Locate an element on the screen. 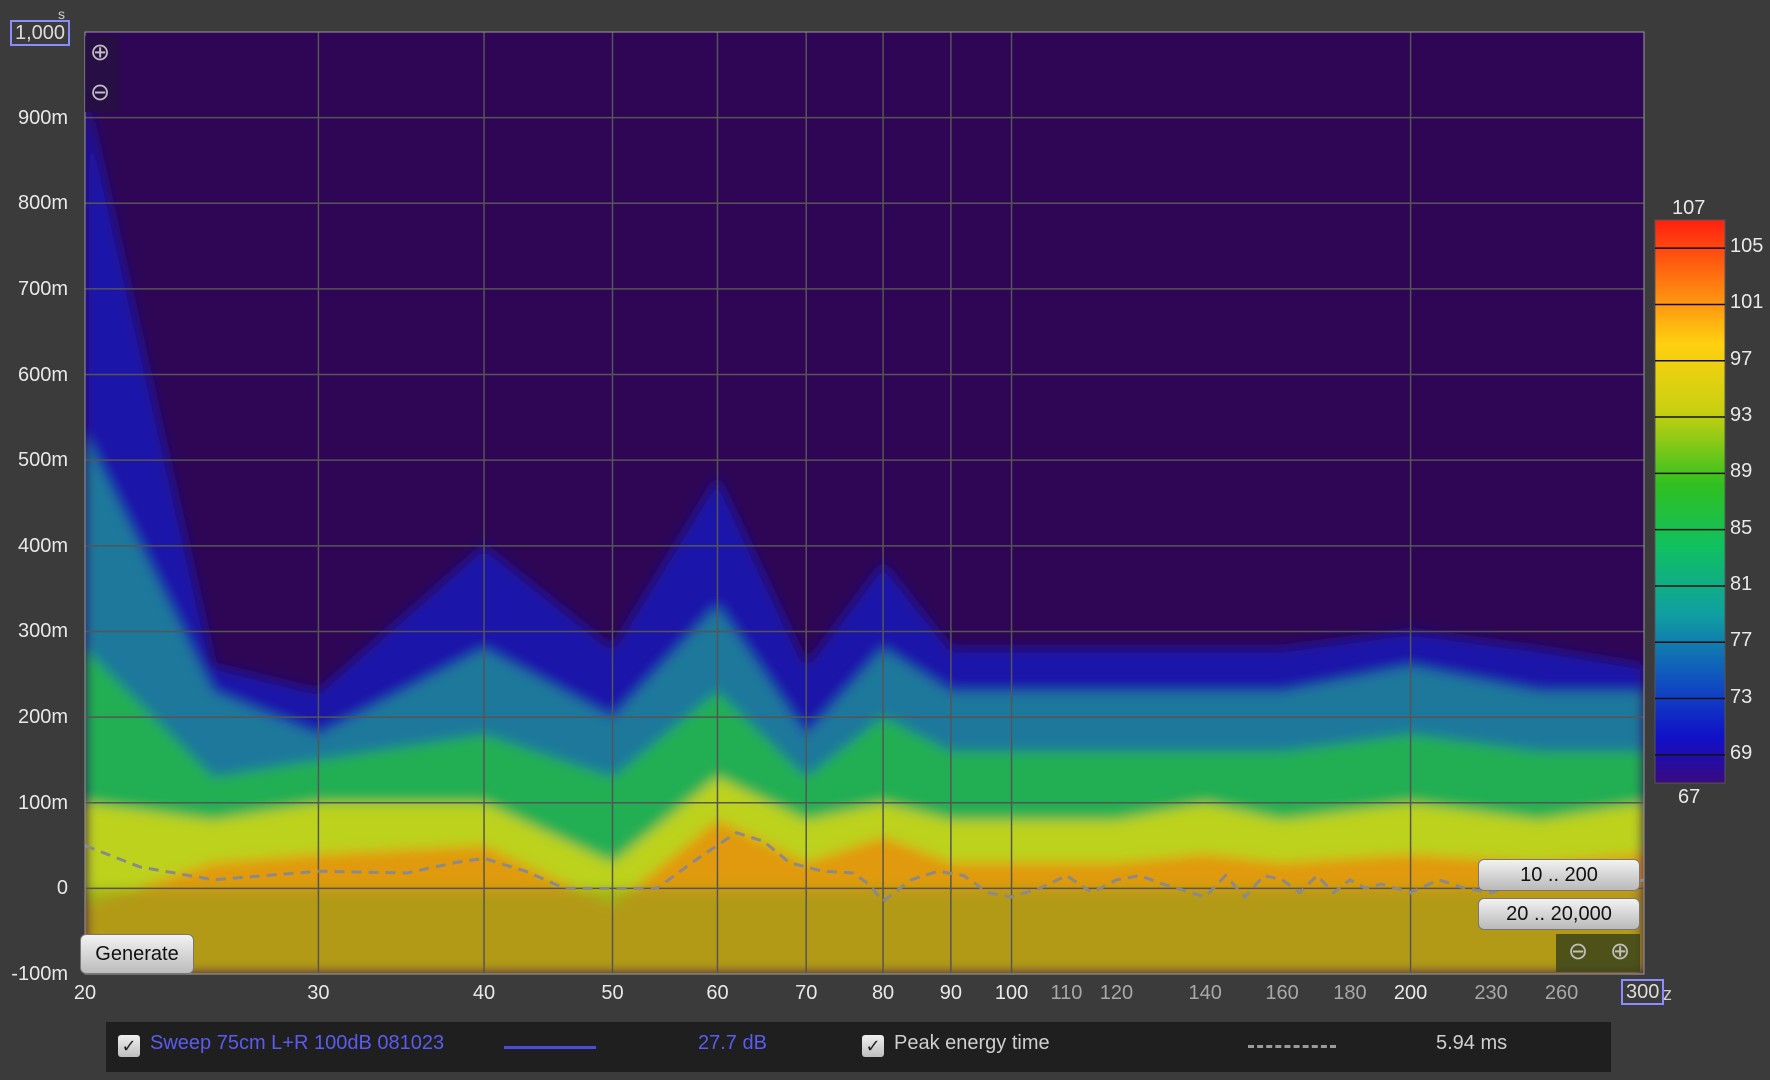 This screenshot has height=1080, width=1770. measurement-checkbox: ✓ is located at coordinates (129, 1046).